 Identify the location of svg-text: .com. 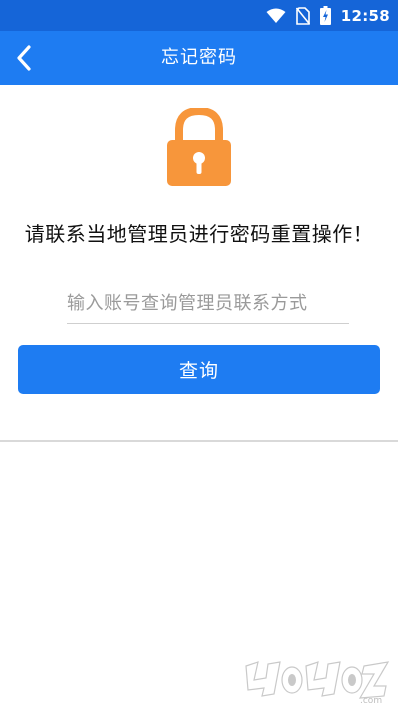
(371, 700).